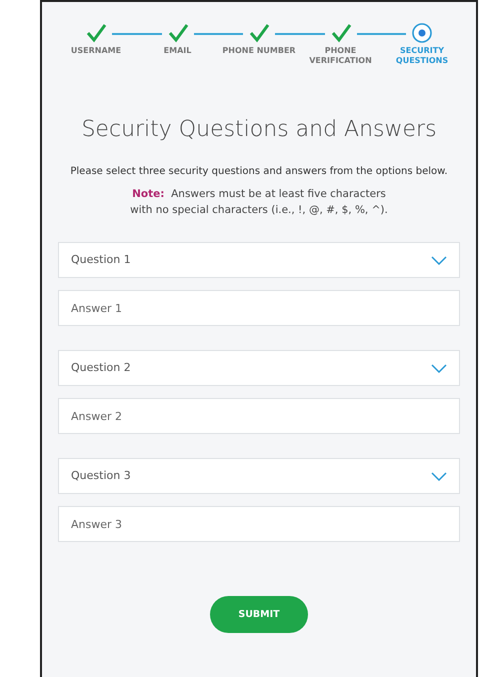  What do you see at coordinates (259, 51) in the screenshot?
I see `step-label: PHONE NUMBER` at bounding box center [259, 51].